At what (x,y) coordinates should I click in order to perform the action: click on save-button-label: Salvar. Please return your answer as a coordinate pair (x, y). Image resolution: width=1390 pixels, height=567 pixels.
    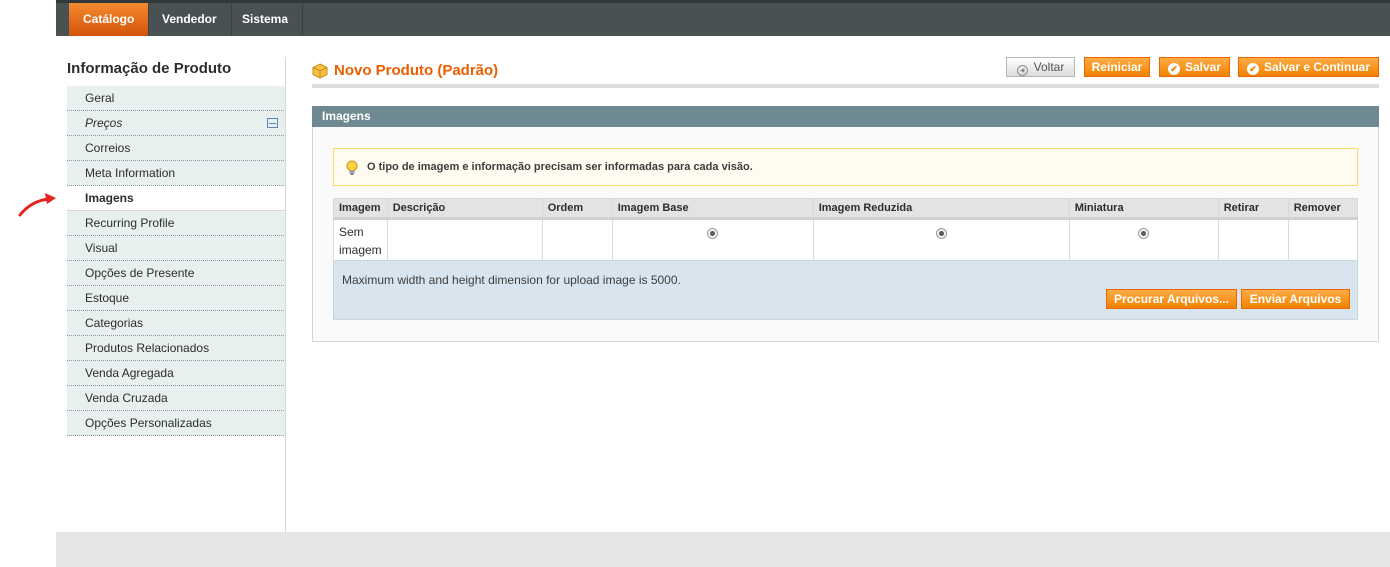
    Looking at the image, I should click on (1203, 67).